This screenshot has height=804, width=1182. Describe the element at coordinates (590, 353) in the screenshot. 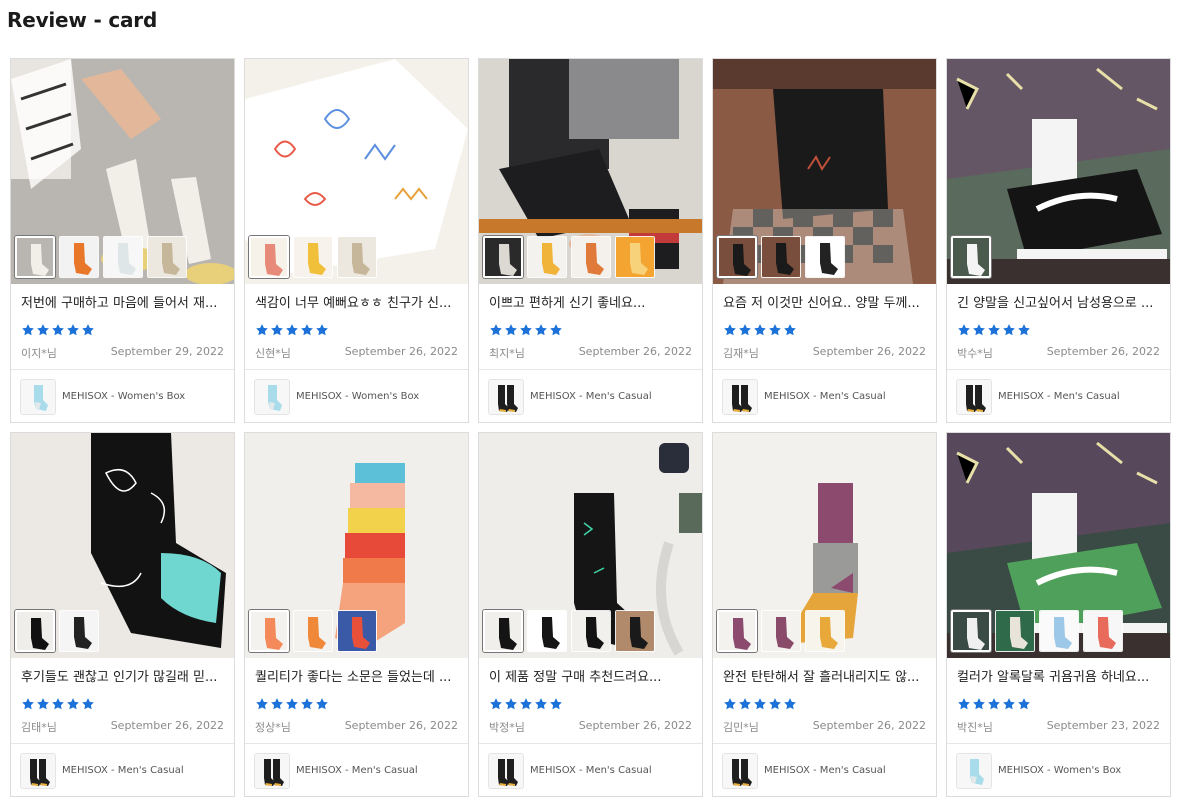

I see `review-meta: 최지*님 September 26, 2022` at that location.